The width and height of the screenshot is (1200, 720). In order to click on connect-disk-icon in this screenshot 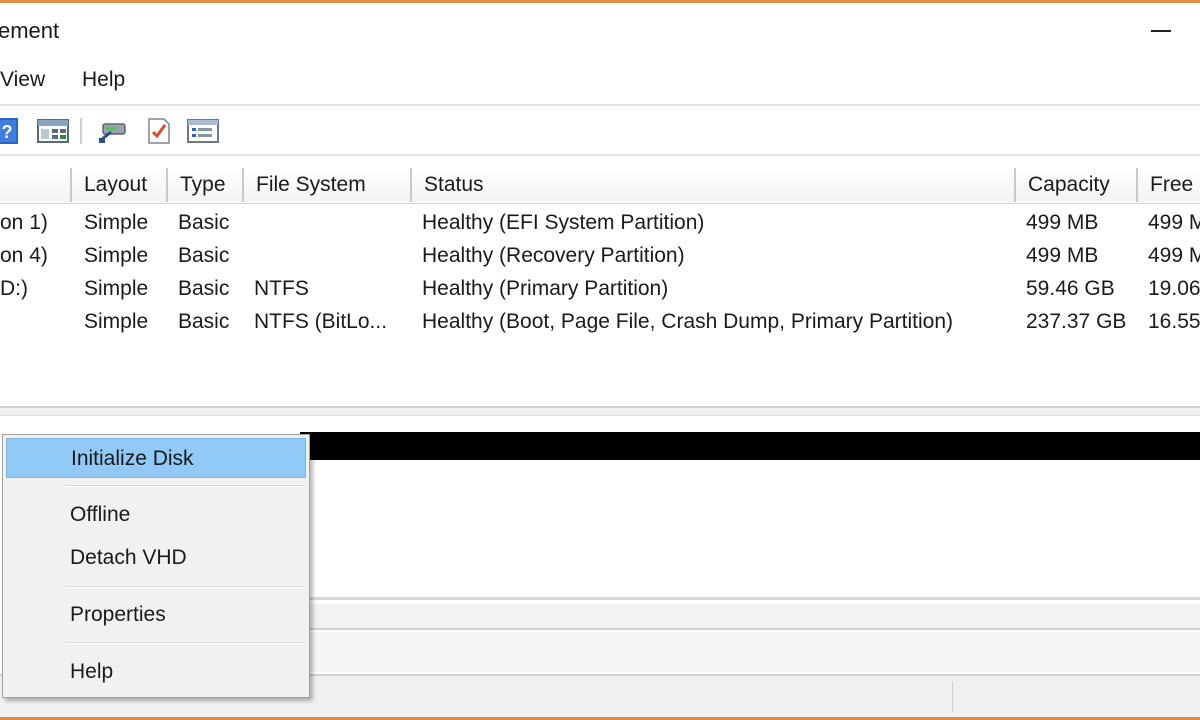, I will do `click(112, 133)`.